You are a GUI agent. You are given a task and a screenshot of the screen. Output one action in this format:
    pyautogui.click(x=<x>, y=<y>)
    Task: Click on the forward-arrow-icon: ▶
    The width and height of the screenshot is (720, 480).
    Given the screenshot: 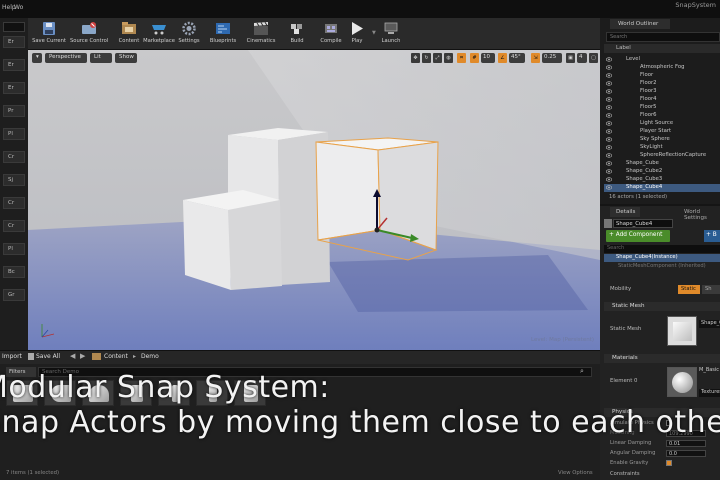 What is the action you would take?
    pyautogui.click(x=82, y=356)
    